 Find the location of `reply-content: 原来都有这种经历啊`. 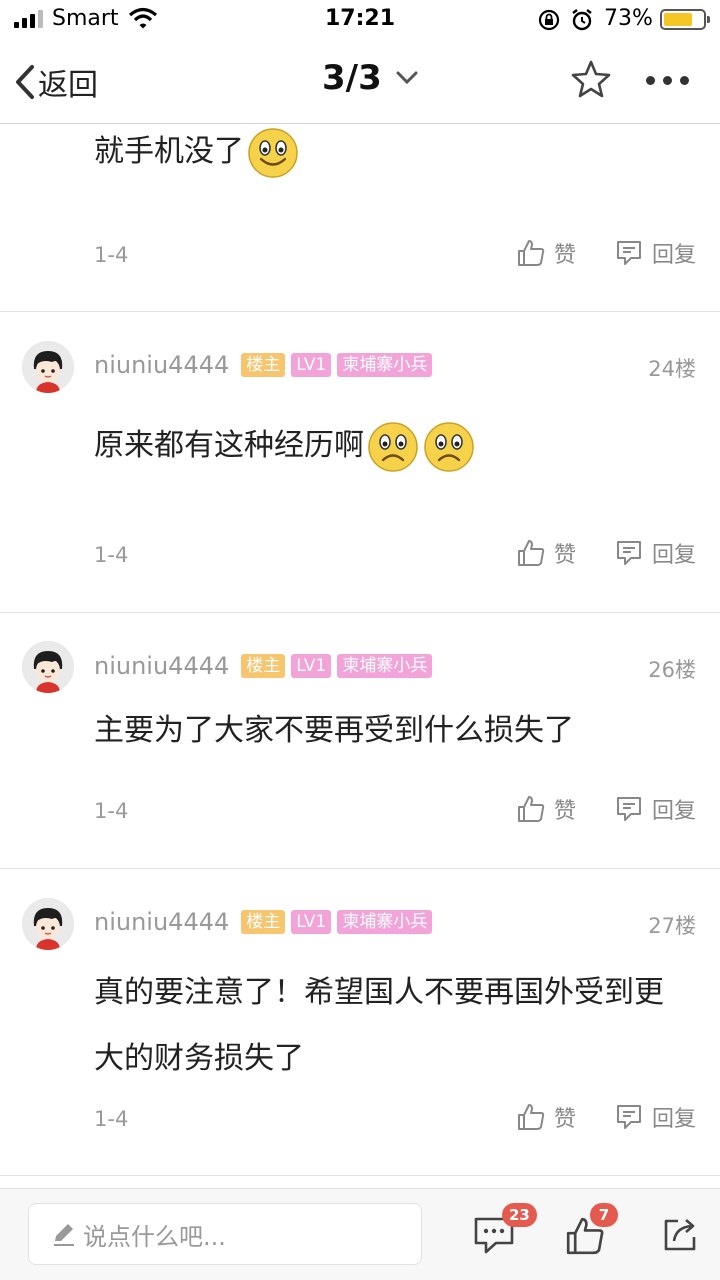

reply-content: 原来都有这种经历啊 is located at coordinates (387, 446).